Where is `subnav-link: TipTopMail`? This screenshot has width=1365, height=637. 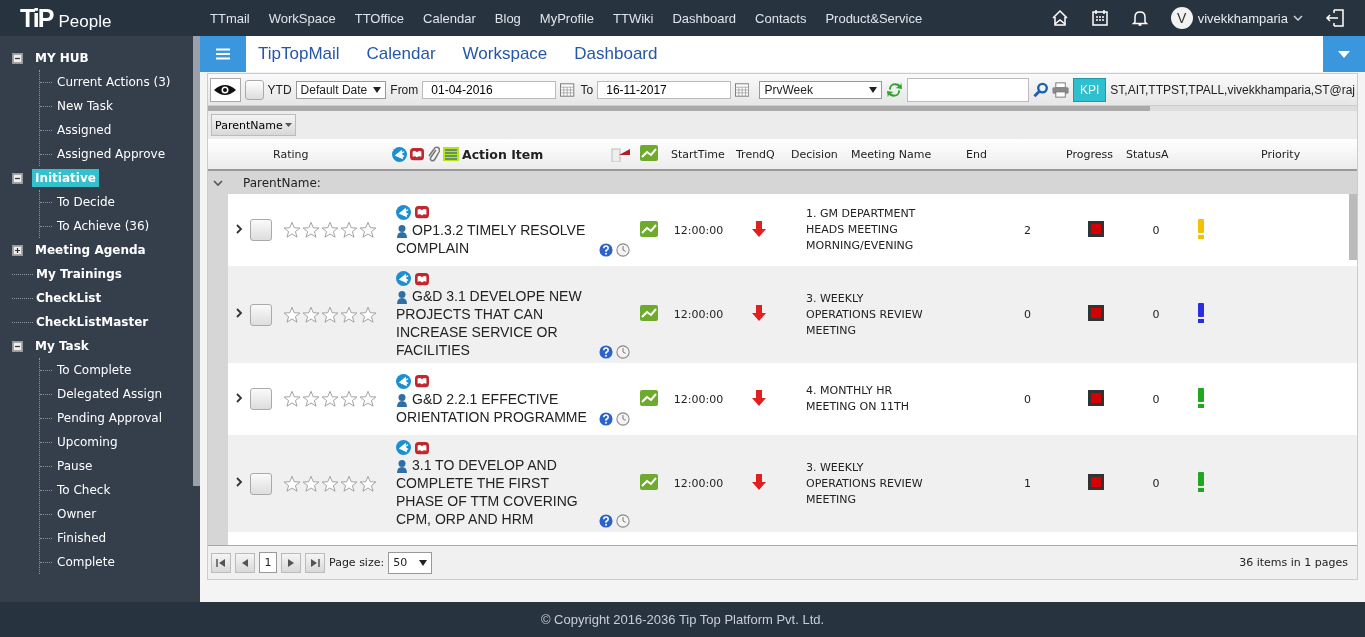 subnav-link: TipTopMail is located at coordinates (299, 54).